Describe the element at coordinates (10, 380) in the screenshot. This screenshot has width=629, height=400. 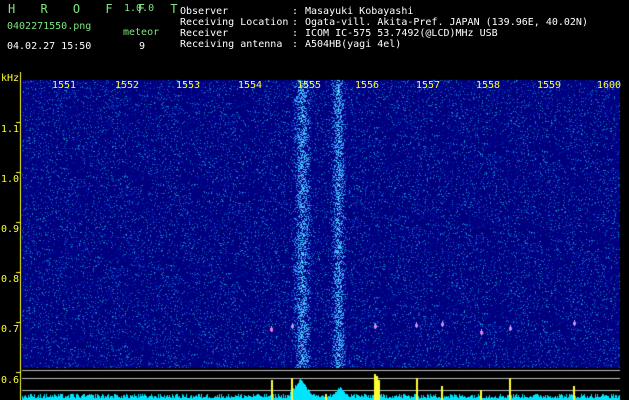
I see `y-label-0.6: 0.6` at that location.